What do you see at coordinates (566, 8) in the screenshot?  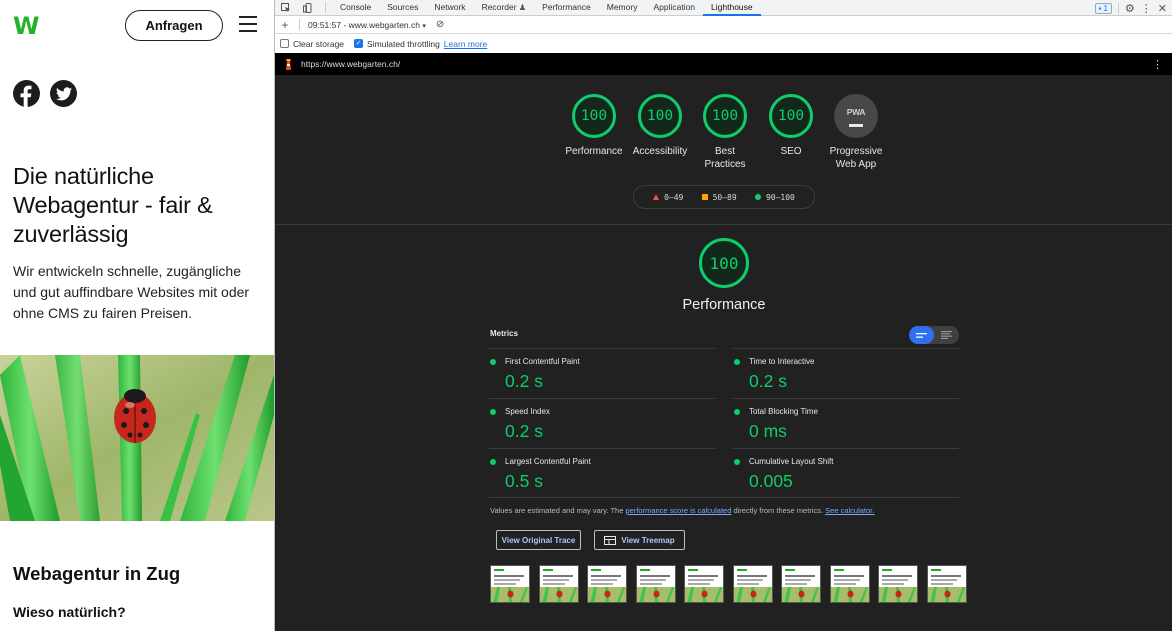 I see `tab-performance: Performance` at bounding box center [566, 8].